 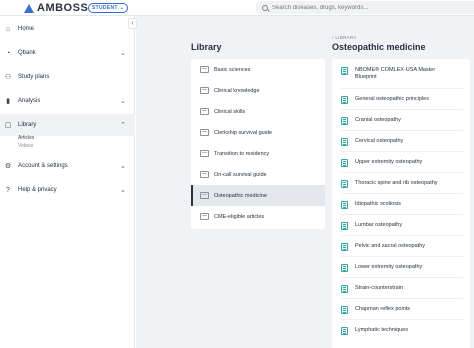 What do you see at coordinates (8, 101) in the screenshot?
I see `analysis-icon: ▮` at bounding box center [8, 101].